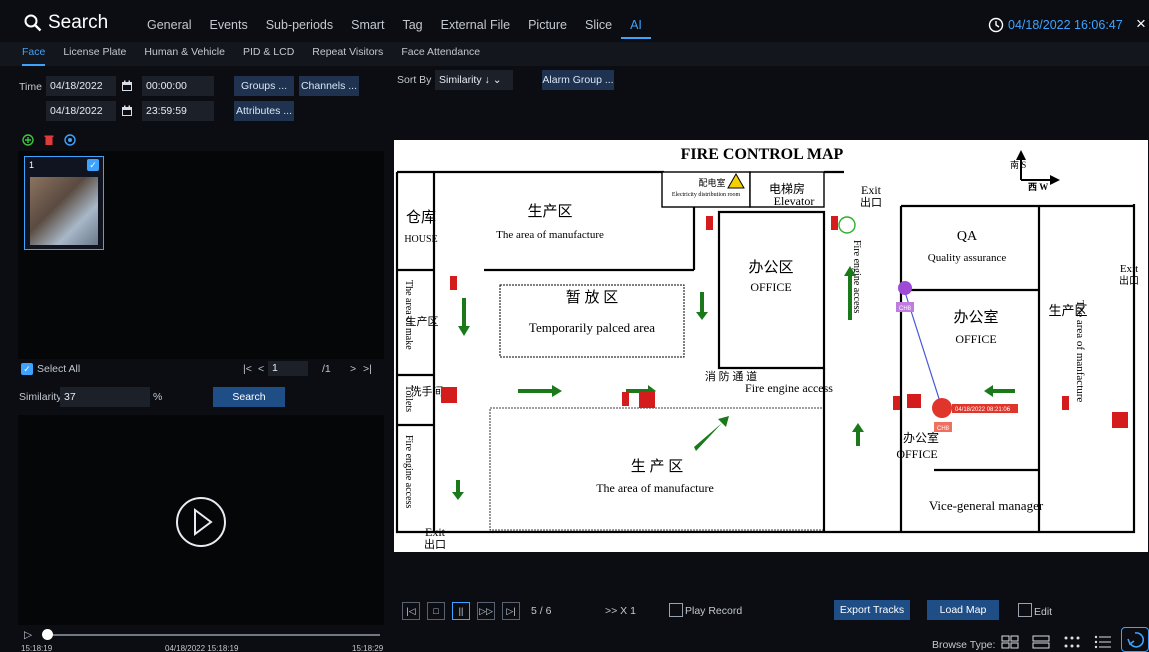 Image resolution: width=1149 pixels, height=652 pixels. I want to click on tab-sub-periods: Sub-periods, so click(299, 28).